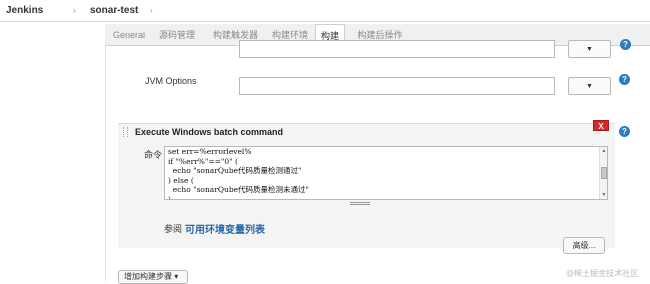 Image resolution: width=650 pixels, height=284 pixels. I want to click on see-also-label: 参阅, so click(173, 229).